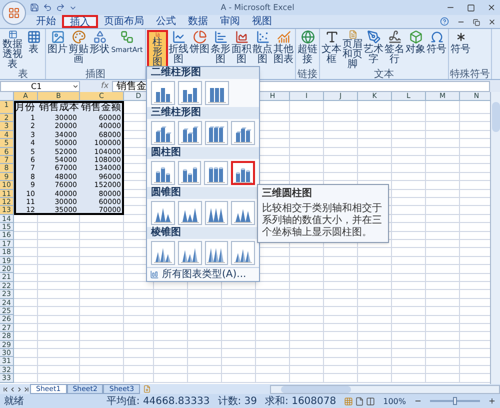 The width and height of the screenshot is (500, 408). What do you see at coordinates (12, 389) in the screenshot?
I see `previous-sheet-icon` at bounding box center [12, 389].